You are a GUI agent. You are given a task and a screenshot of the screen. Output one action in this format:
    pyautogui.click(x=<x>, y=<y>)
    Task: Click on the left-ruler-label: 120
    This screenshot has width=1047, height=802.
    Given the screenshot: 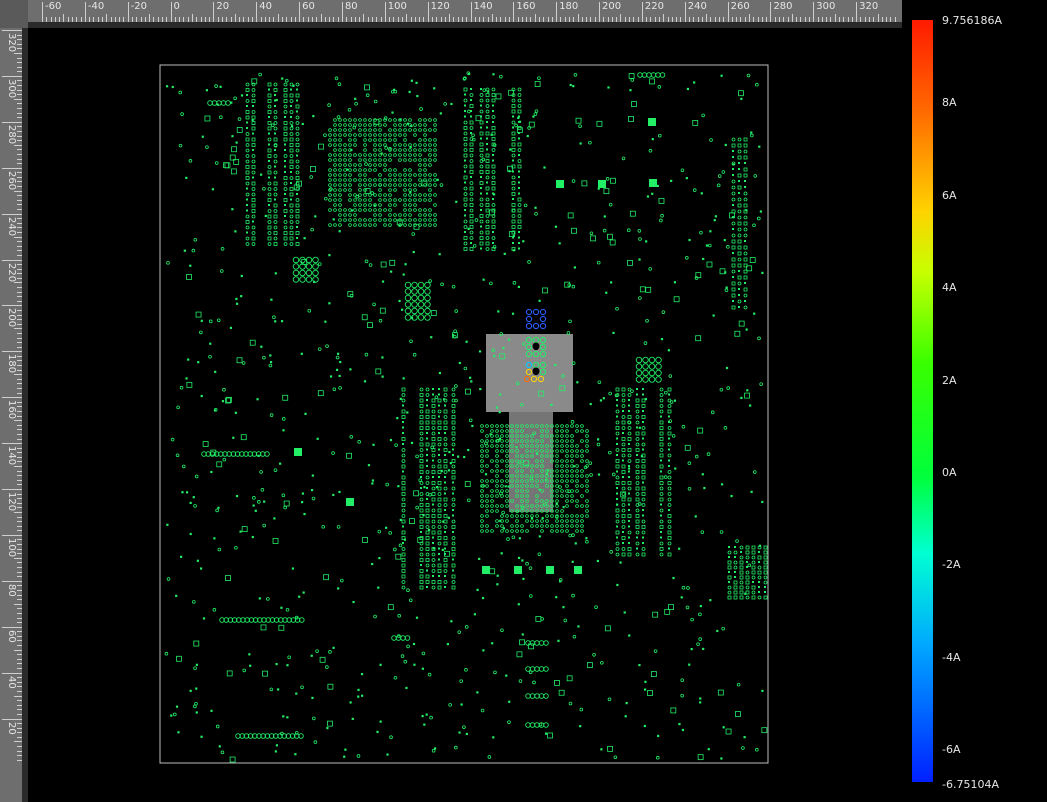 What is the action you would take?
    pyautogui.click(x=11, y=502)
    